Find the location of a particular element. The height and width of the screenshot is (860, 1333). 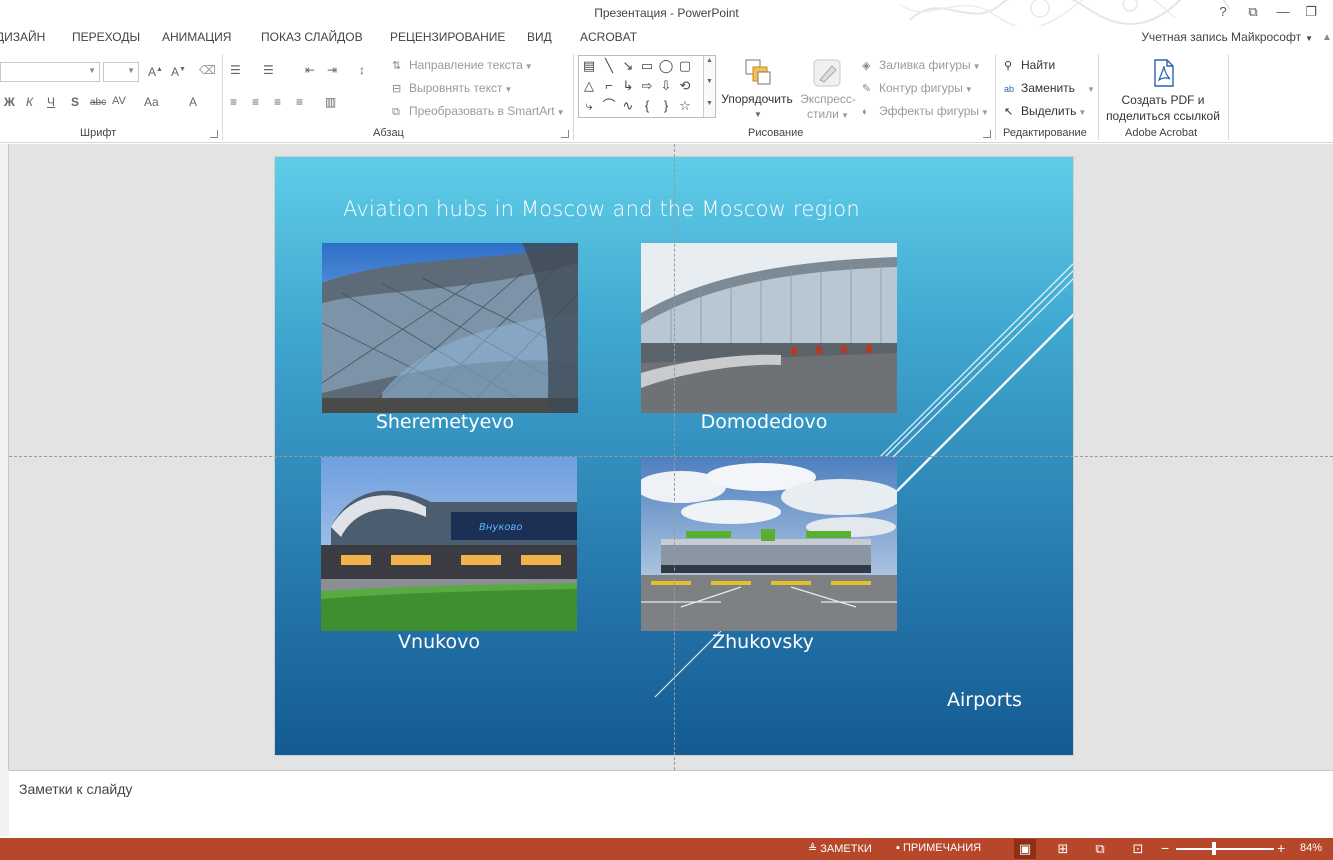

elbow-arrow-shape-icon: ↳ is located at coordinates (628, 86).